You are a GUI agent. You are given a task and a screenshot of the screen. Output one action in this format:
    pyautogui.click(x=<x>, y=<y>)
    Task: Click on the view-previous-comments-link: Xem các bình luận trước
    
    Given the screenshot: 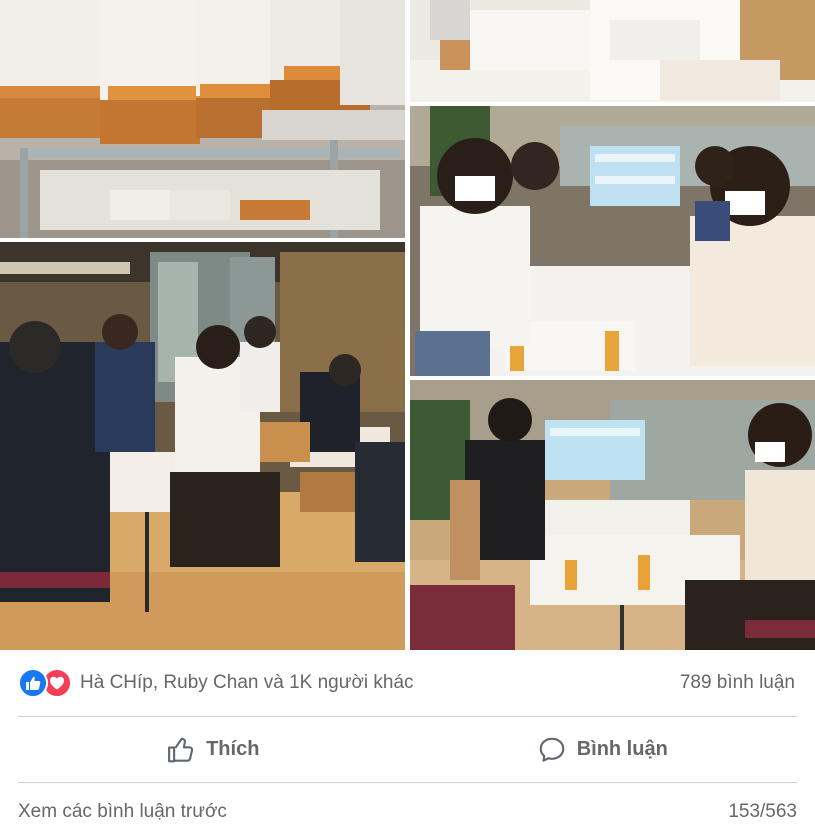 What is the action you would take?
    pyautogui.click(x=122, y=812)
    